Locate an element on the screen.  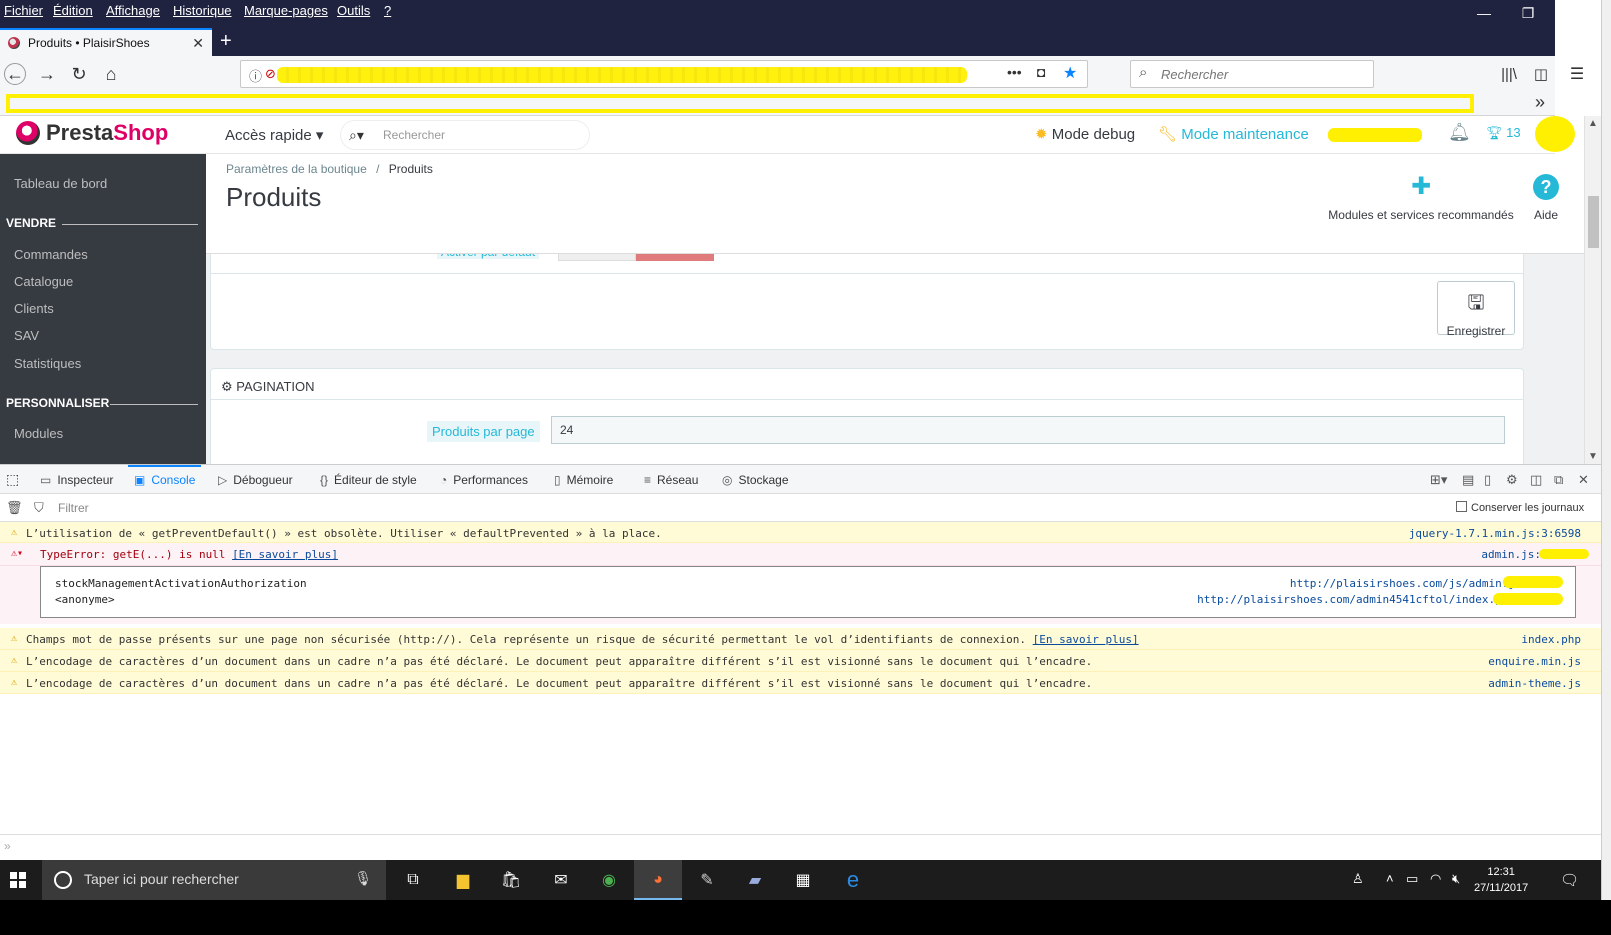
trash-icon: 🗑︎ is located at coordinates (14, 508).